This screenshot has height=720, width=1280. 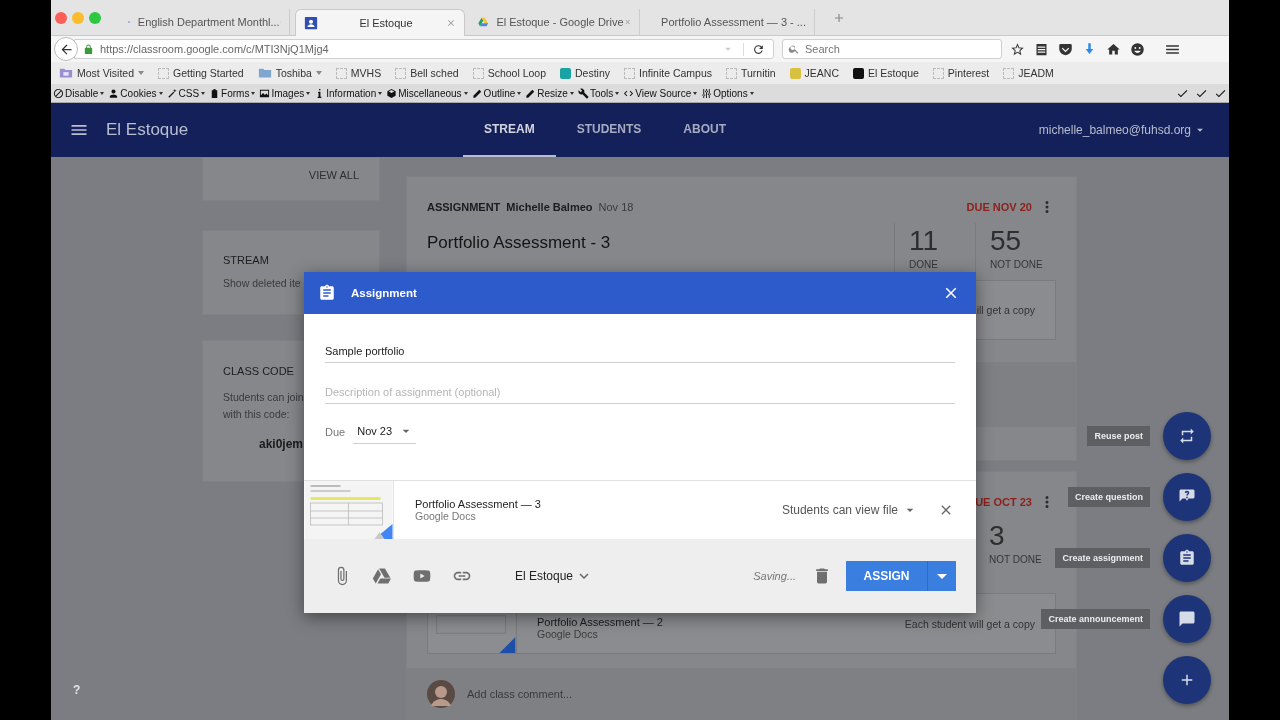 I want to click on stat-count: 11, so click(x=942, y=241).